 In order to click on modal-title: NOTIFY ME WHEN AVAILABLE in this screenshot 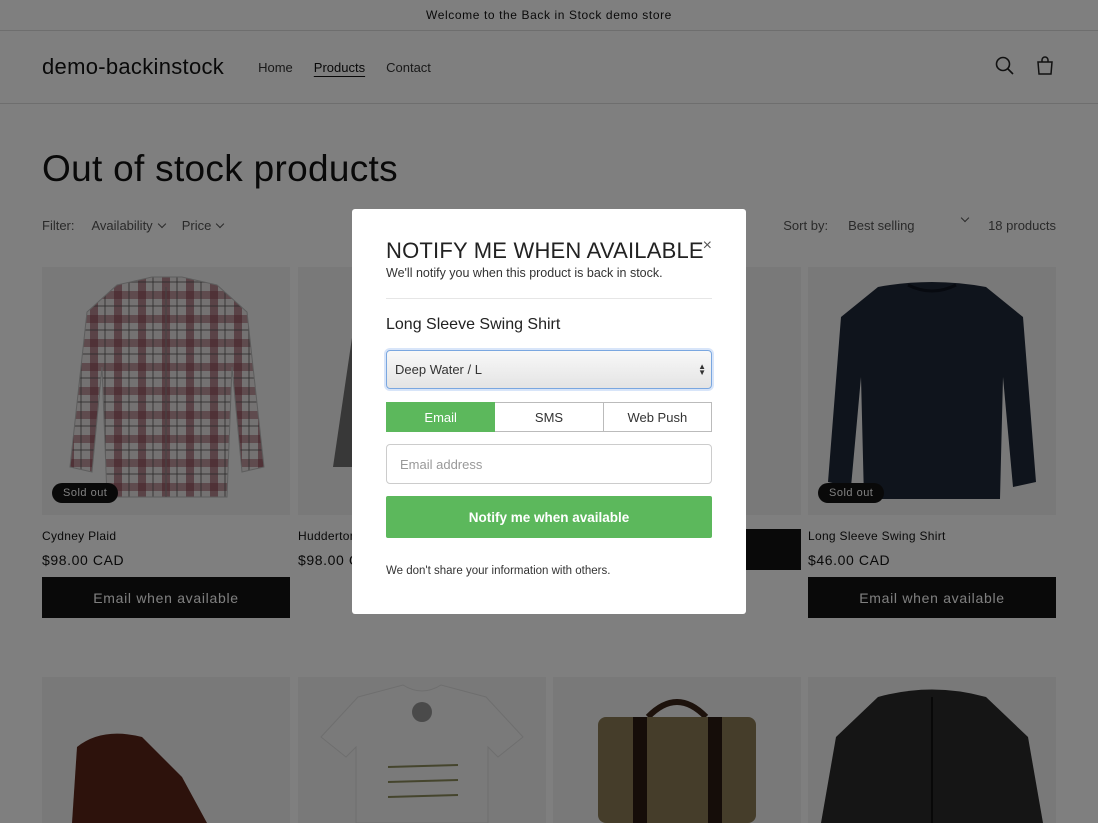, I will do `click(545, 250)`.